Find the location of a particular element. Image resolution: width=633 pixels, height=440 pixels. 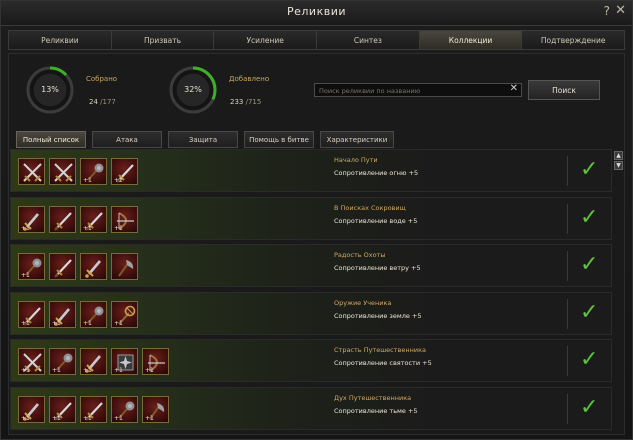

added-total: /715 is located at coordinates (252, 102).